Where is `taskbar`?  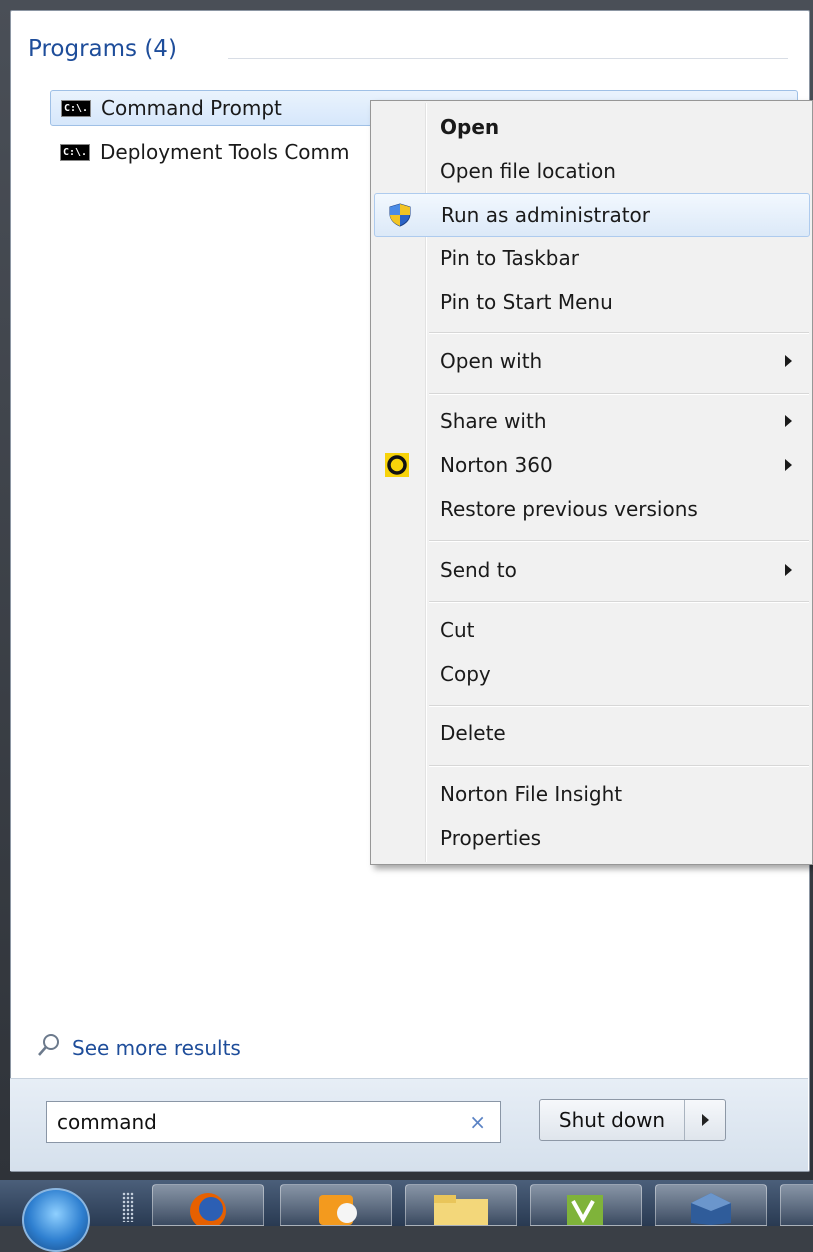
taskbar is located at coordinates (406, 1216).